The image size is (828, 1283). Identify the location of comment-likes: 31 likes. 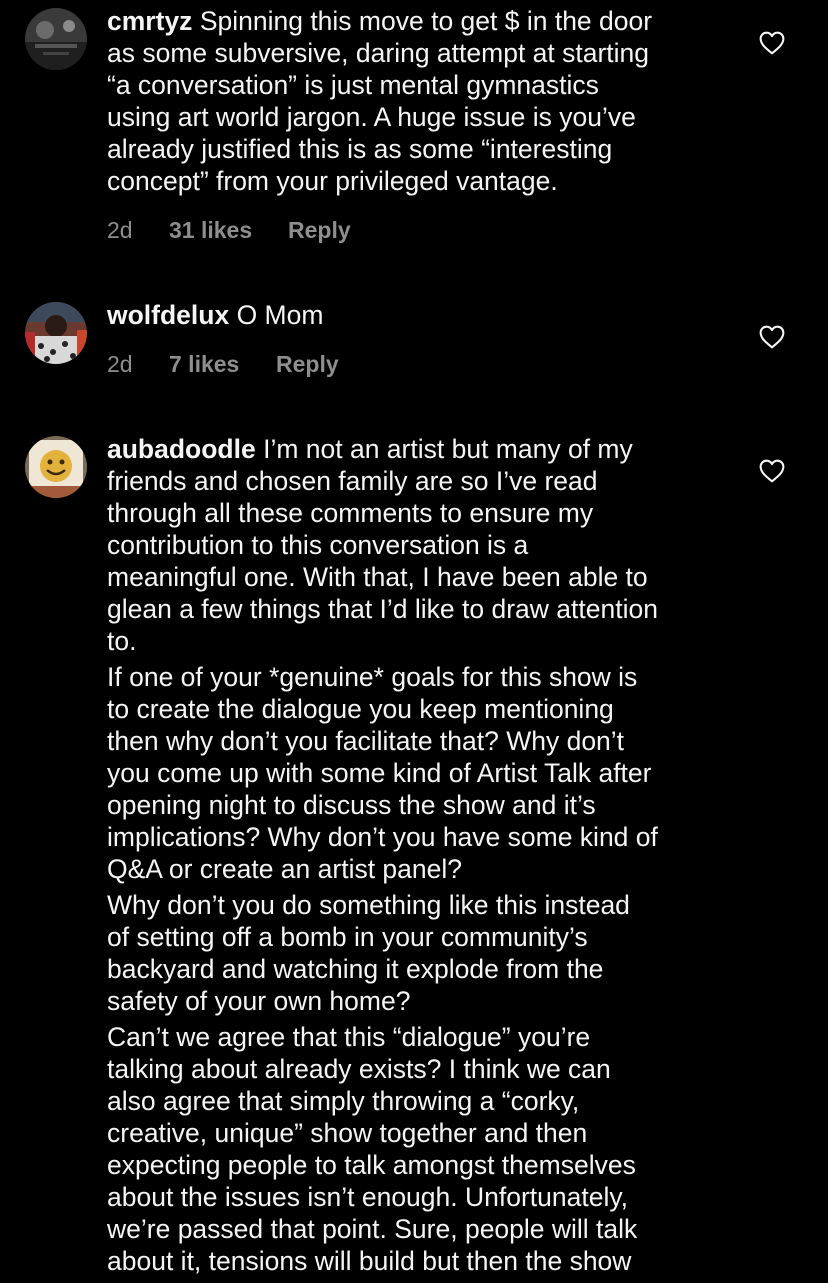
(228, 230).